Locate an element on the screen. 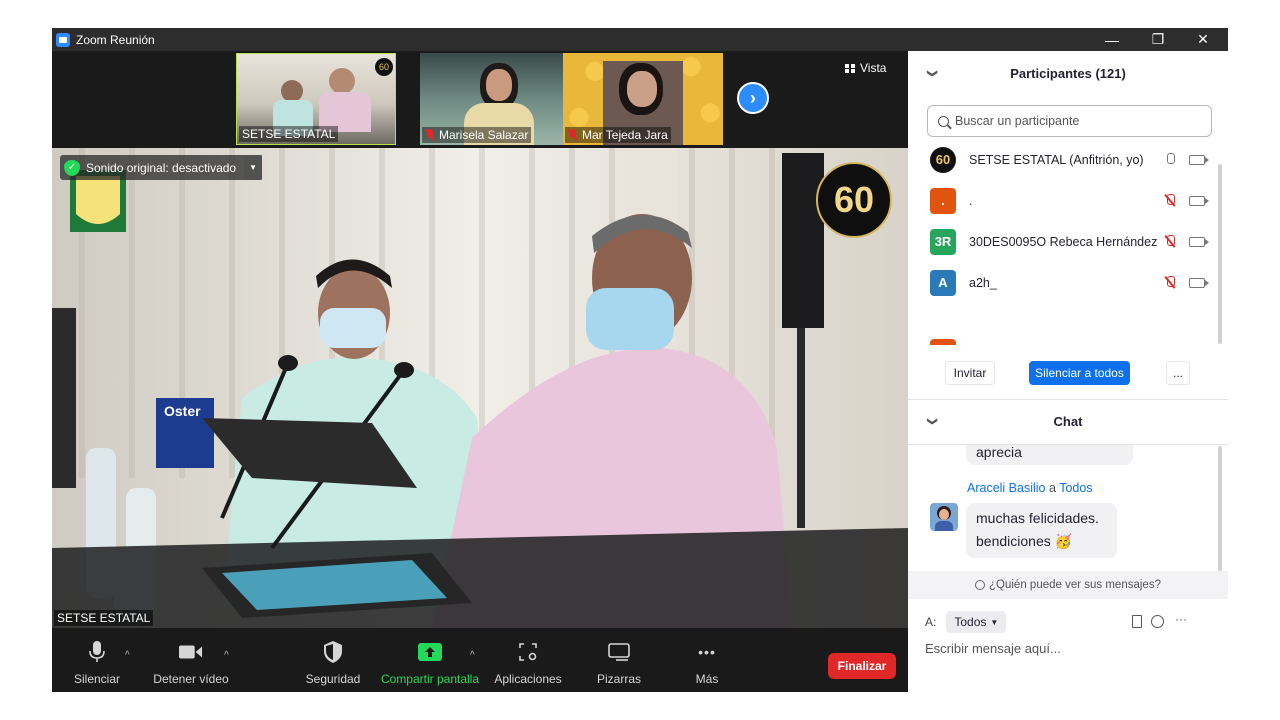 Image resolution: width=1280 pixels, height=720 pixels. share-screen-button: Compartir pantalla is located at coordinates (430, 660).